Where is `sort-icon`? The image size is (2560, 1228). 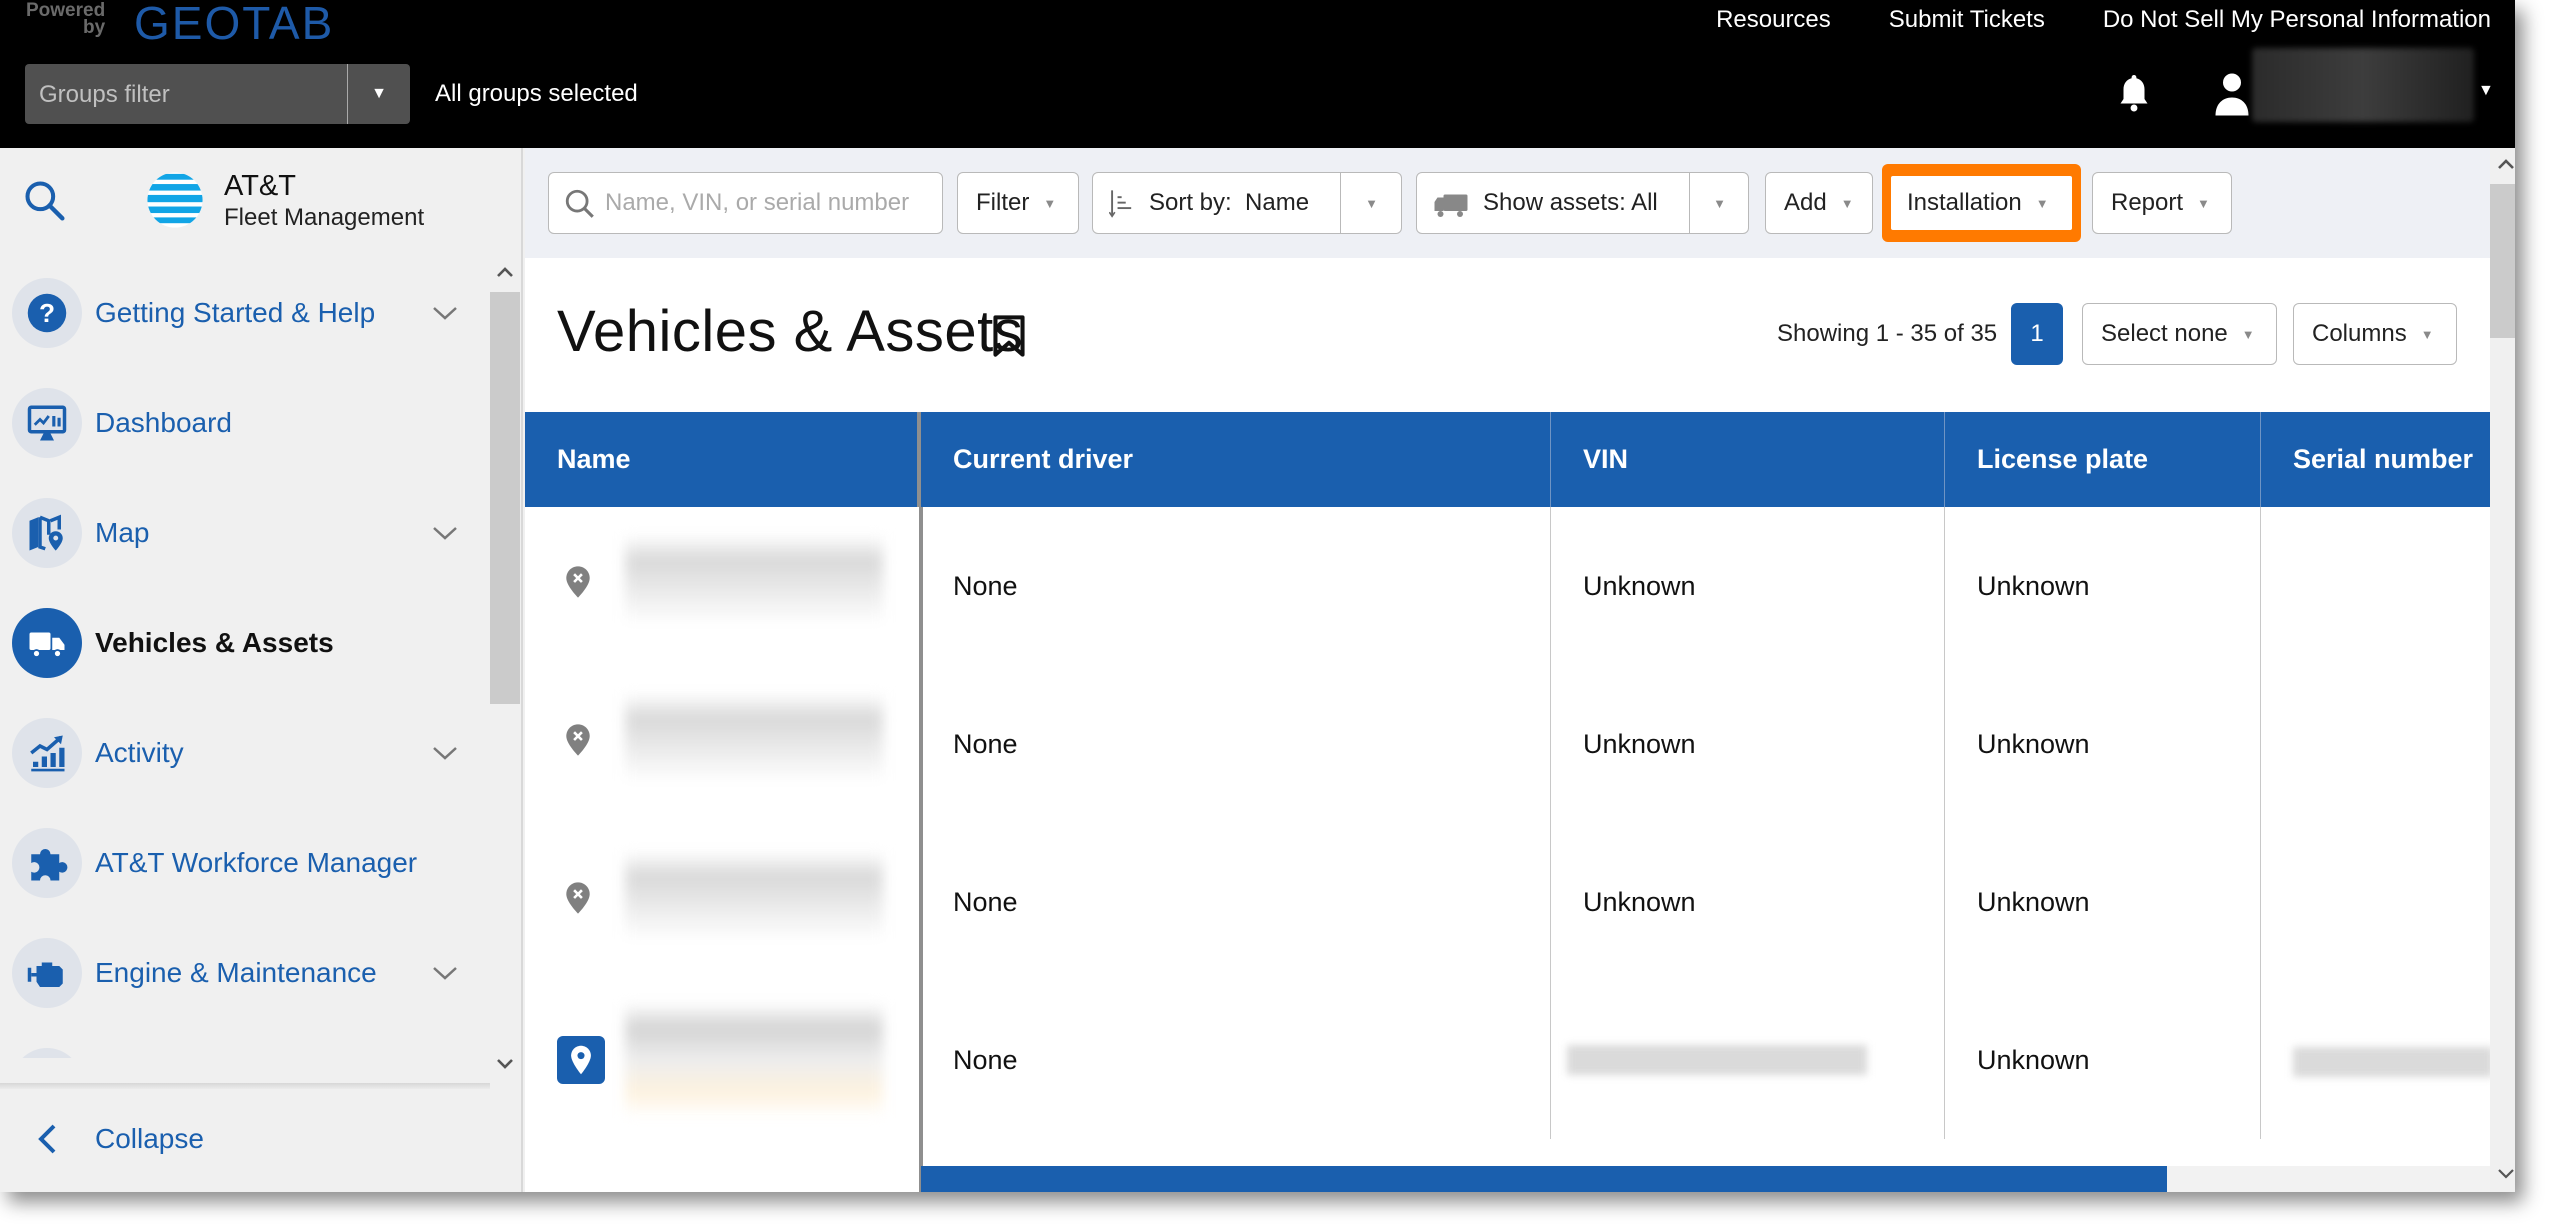
sort-icon is located at coordinates (1120, 204).